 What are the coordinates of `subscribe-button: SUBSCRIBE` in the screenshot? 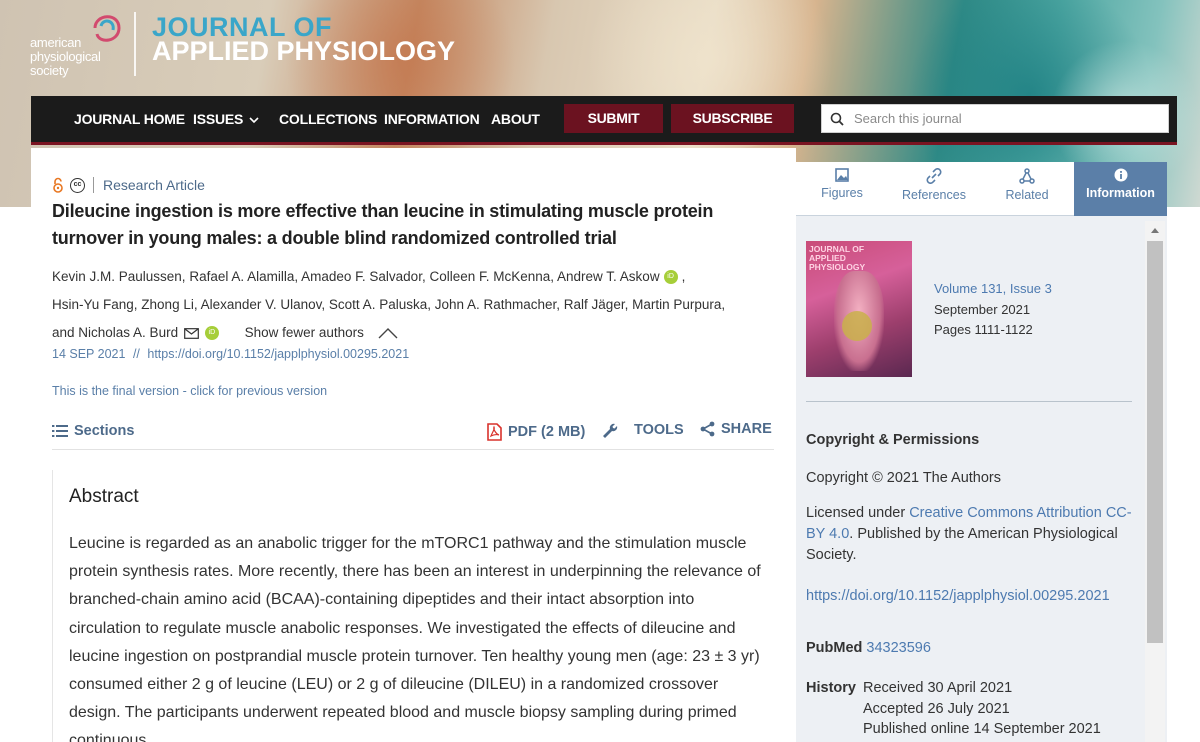 It's located at (732, 118).